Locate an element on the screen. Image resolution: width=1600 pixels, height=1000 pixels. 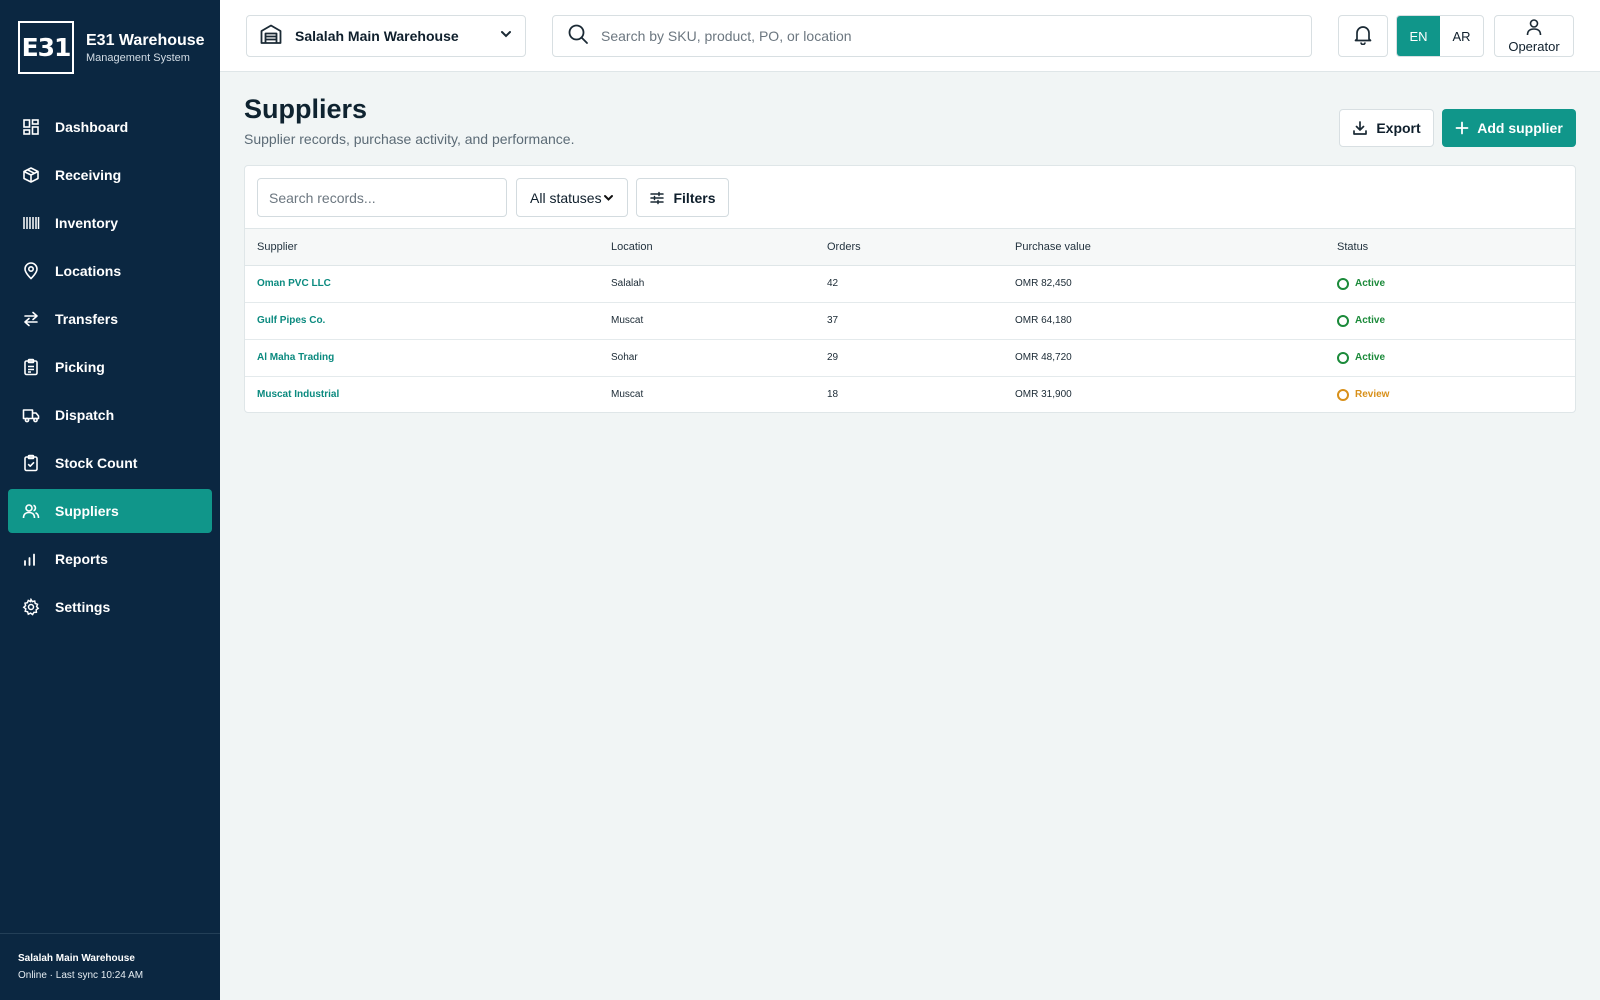
clipboard-list-icon is located at coordinates (31, 367).